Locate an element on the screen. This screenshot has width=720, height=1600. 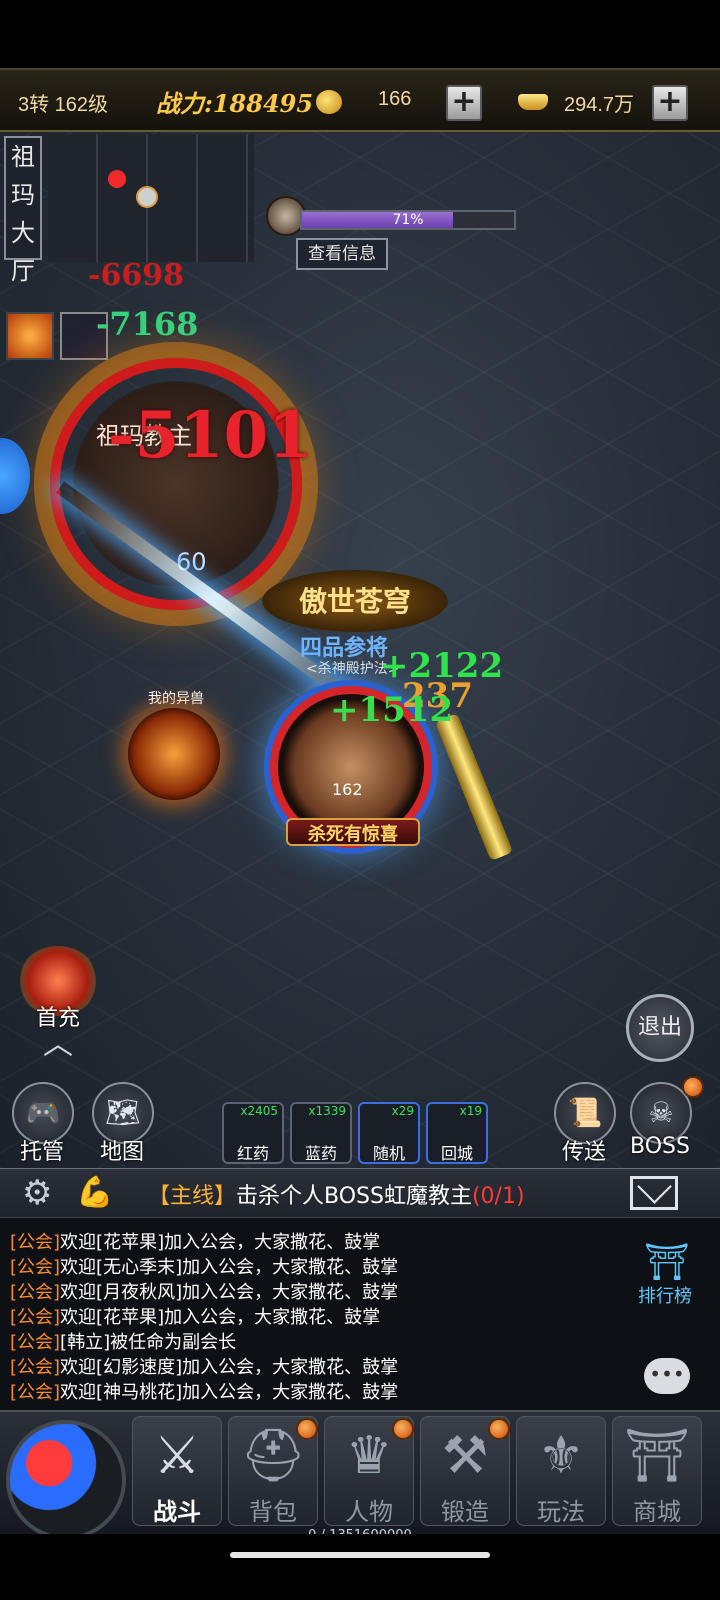
nav-shop-label: 商城 is located at coordinates (657, 1512).